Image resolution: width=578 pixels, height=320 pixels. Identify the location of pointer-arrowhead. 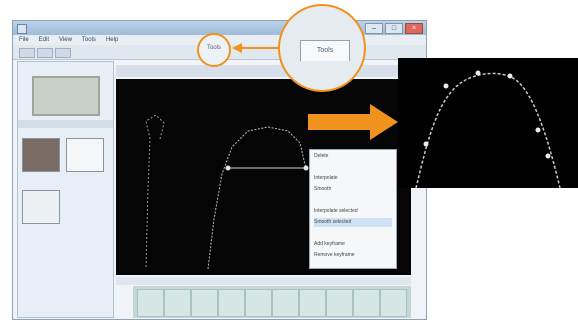
(237, 48).